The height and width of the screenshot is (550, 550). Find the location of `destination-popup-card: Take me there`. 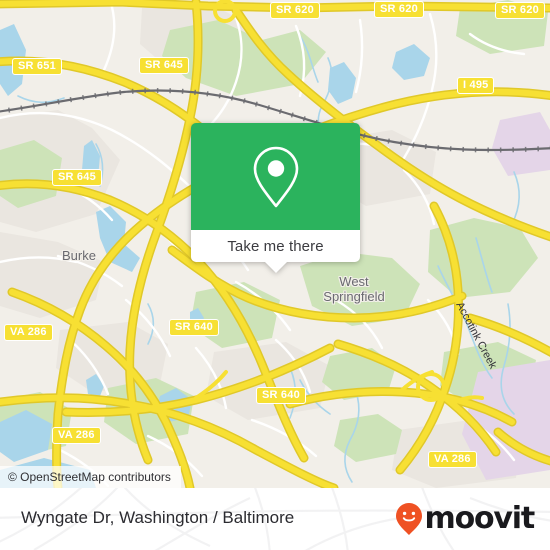

destination-popup-card: Take me there is located at coordinates (275, 198).